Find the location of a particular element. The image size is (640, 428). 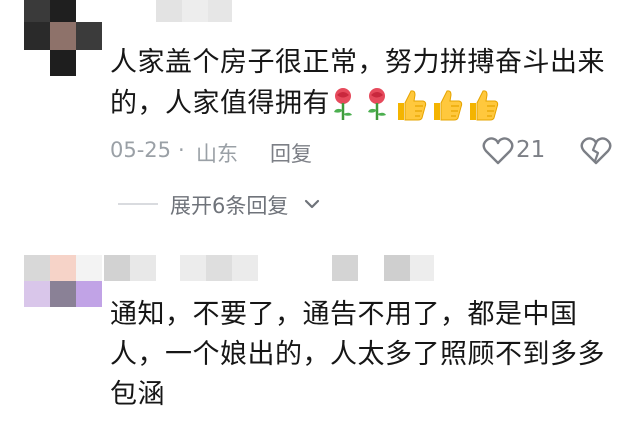

expand-replies-button: 展开6条回复 is located at coordinates (250, 204).